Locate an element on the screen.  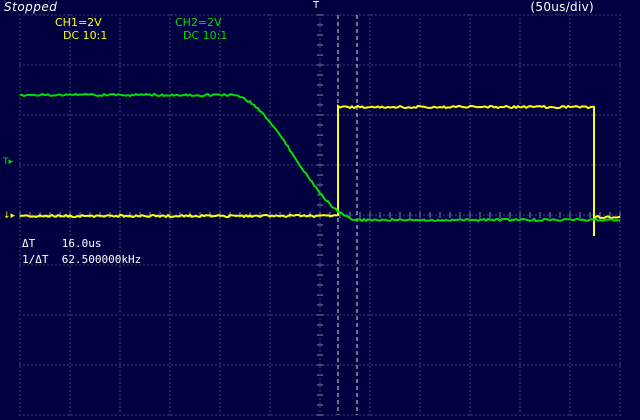
delta-t-value: 16.0us is located at coordinates (82, 243).